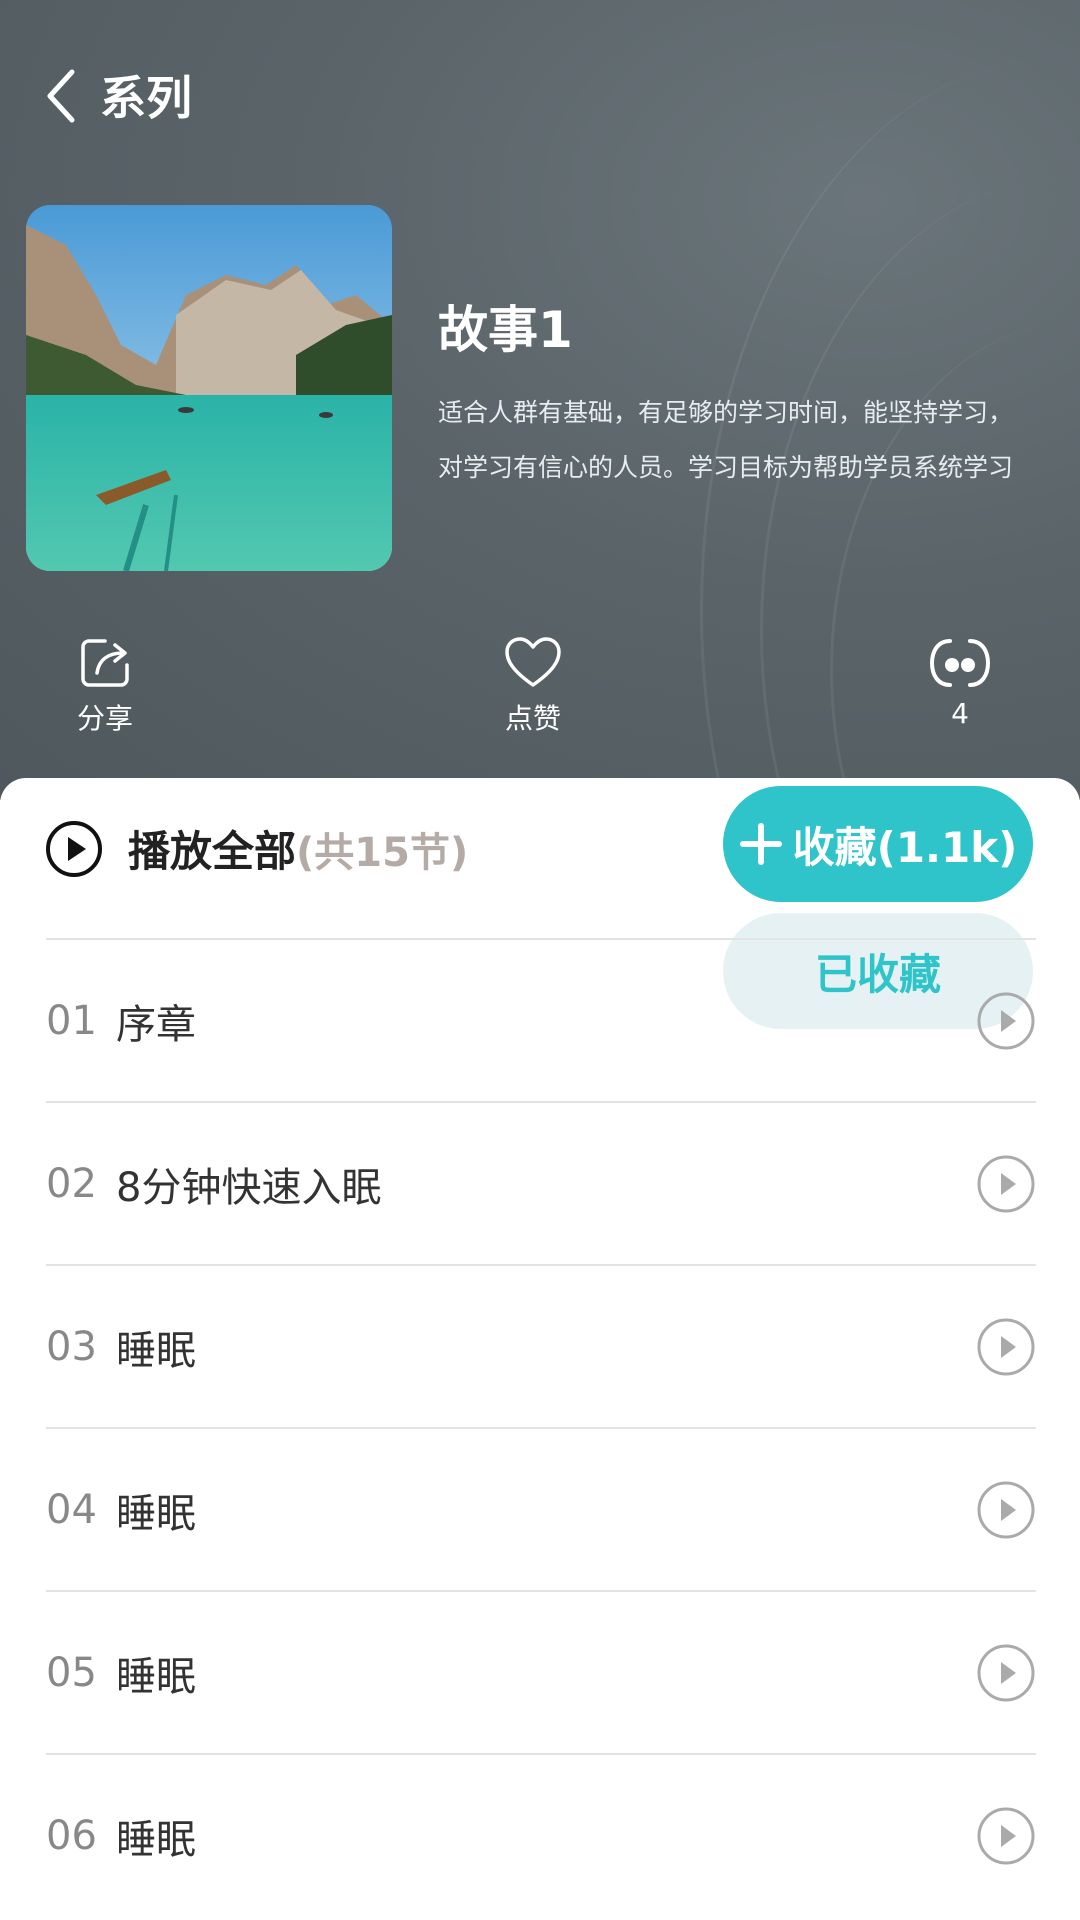 The width and height of the screenshot is (1080, 1920). Describe the element at coordinates (541, 1672) in the screenshot. I see `episode-row: 05 睡眠` at that location.